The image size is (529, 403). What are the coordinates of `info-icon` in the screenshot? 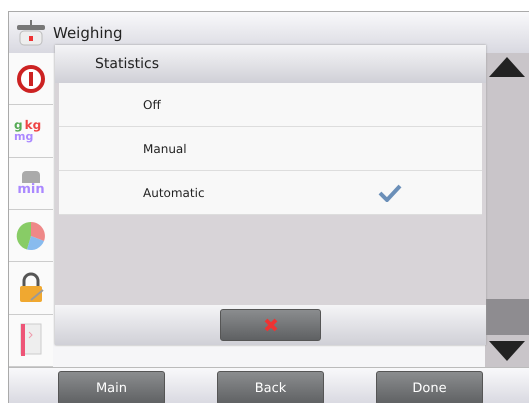 It's located at (31, 79).